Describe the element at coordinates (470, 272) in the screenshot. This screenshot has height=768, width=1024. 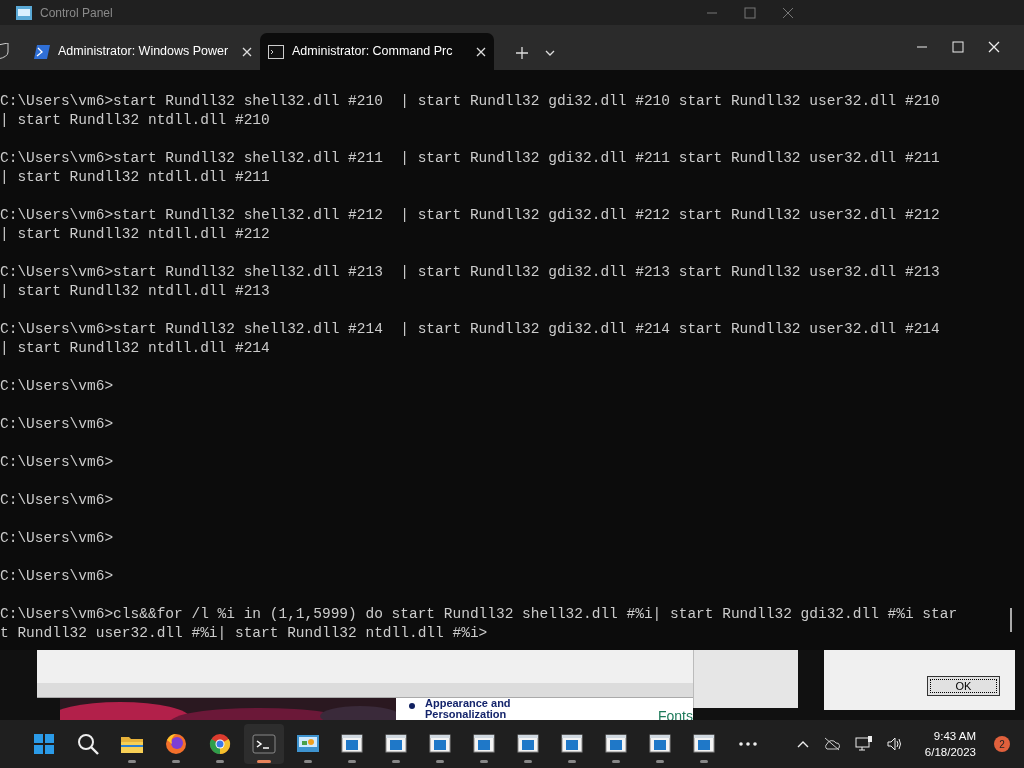
I see `terminal-line: C:\Users\vm6>start Rundll32 shell32.dll #213 | start Rundll32 gdi32.dll #213 start Rundll32 user32.dll #213` at that location.